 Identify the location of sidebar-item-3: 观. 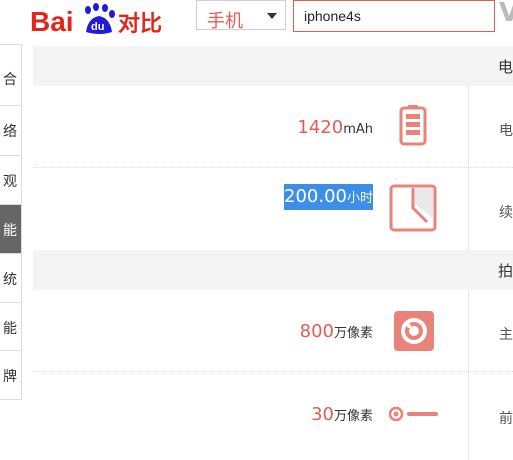
(10, 180).